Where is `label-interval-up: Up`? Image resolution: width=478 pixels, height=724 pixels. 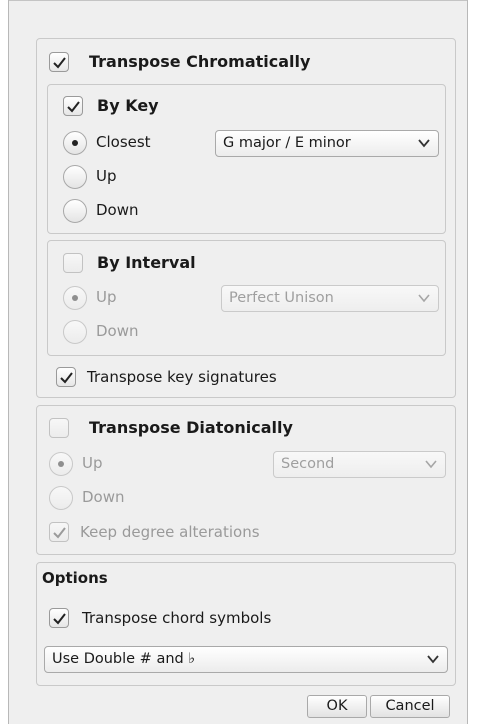 label-interval-up: Up is located at coordinates (106, 297).